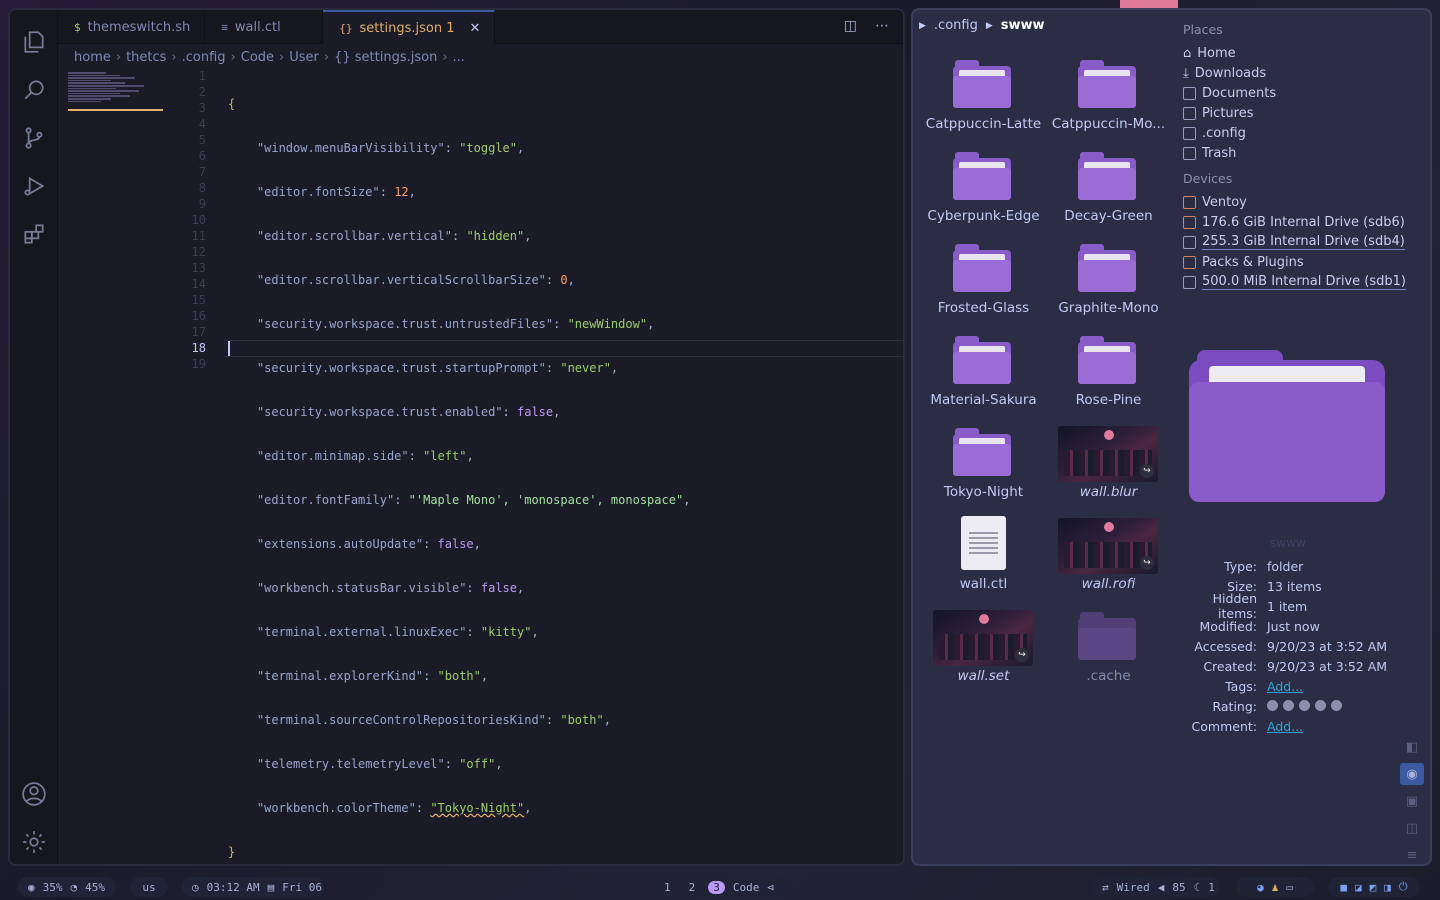 This screenshot has height=900, width=1440. What do you see at coordinates (1108, 187) in the screenshot?
I see `file-item: Decay-Green` at bounding box center [1108, 187].